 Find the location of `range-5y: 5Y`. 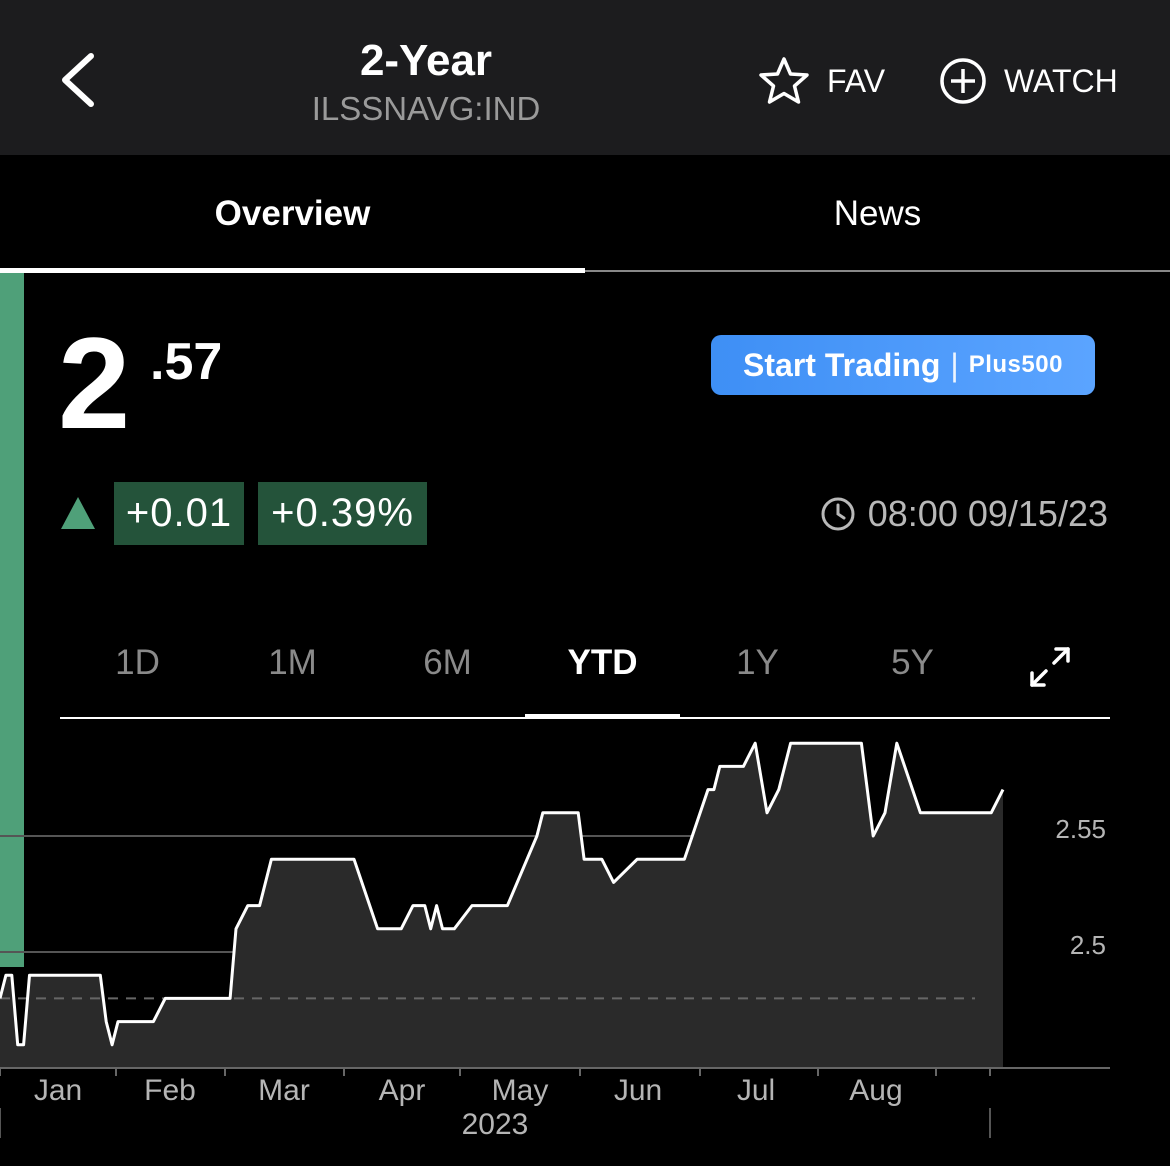

range-5y: 5Y is located at coordinates (912, 663).